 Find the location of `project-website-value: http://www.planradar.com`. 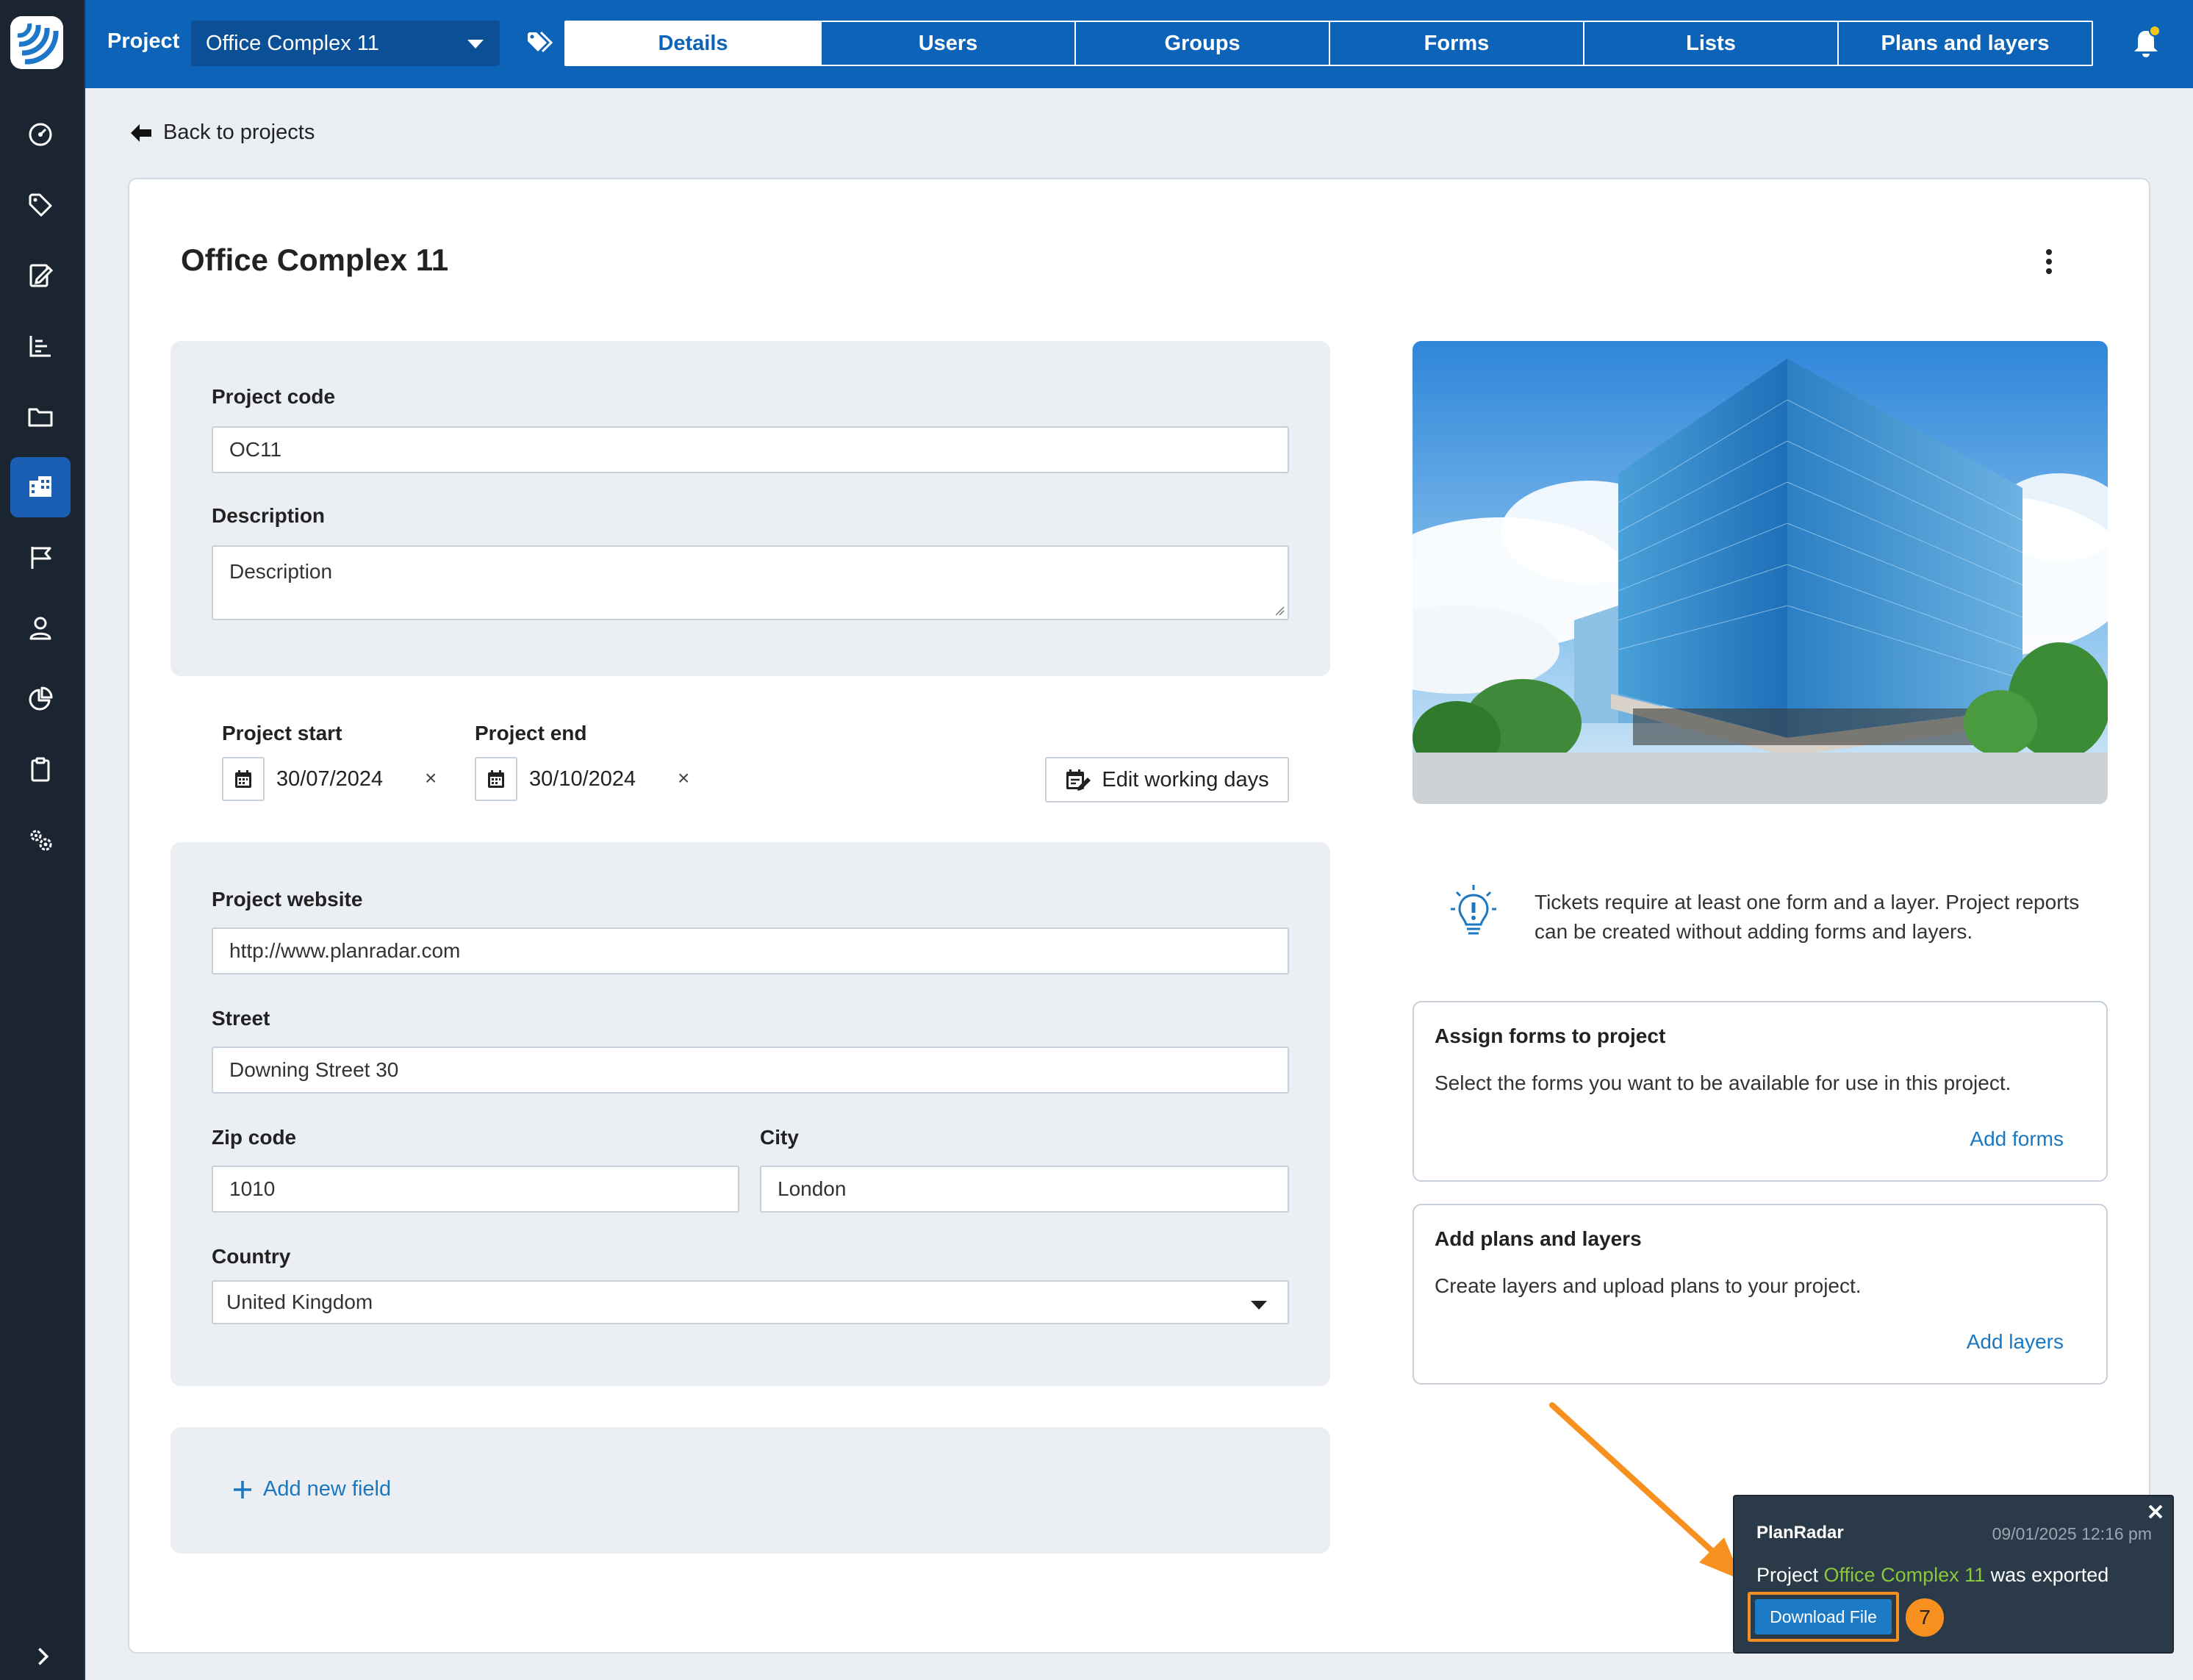

project-website-value: http://www.planradar.com is located at coordinates (345, 950).